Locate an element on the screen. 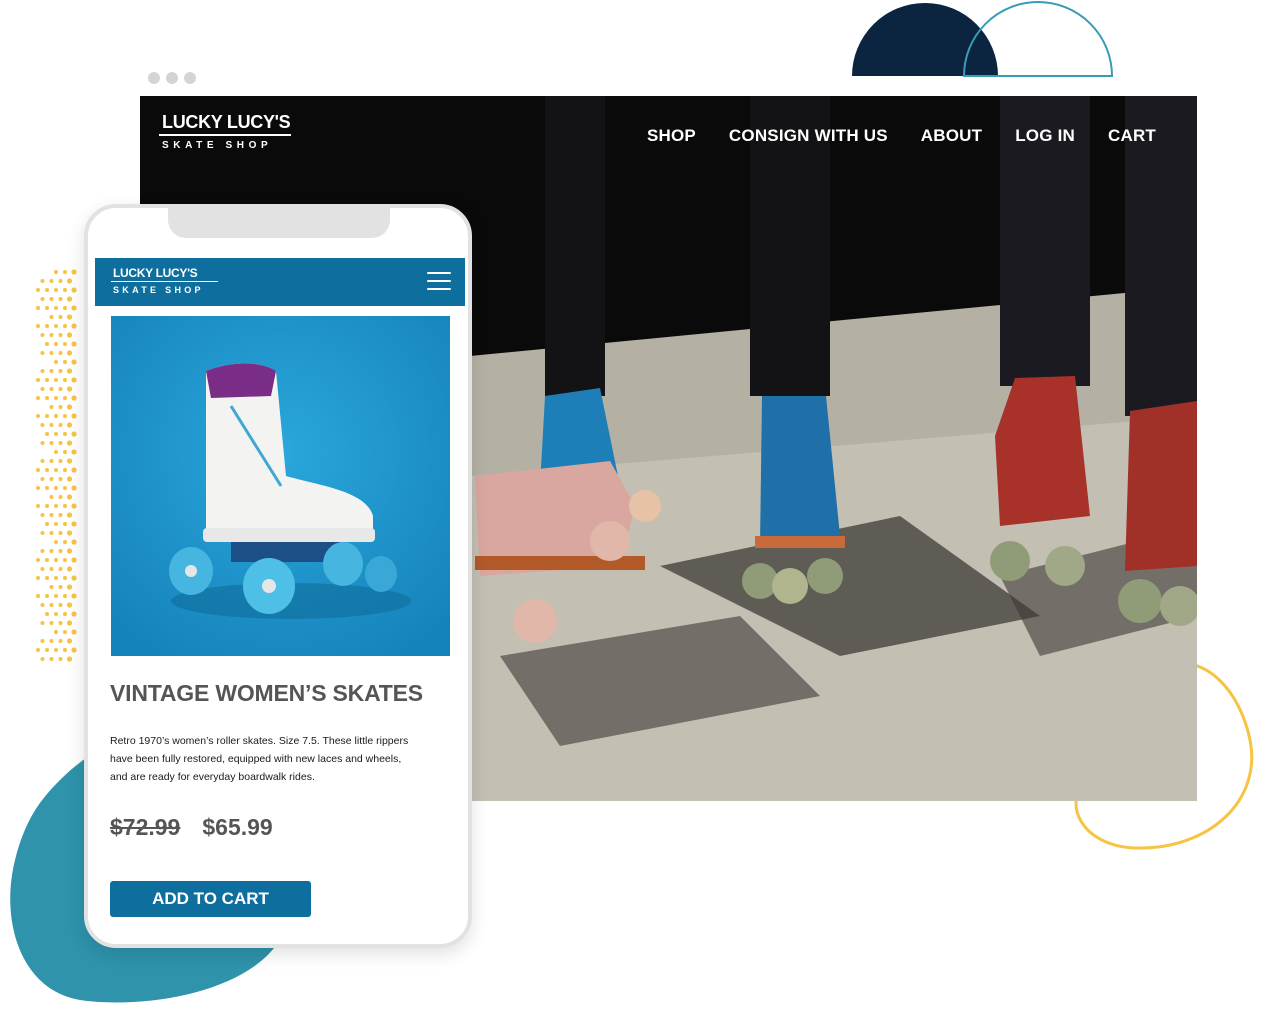  mobile-logo: LUCKY LUCY'S SKATE SHOP is located at coordinates (164, 280).